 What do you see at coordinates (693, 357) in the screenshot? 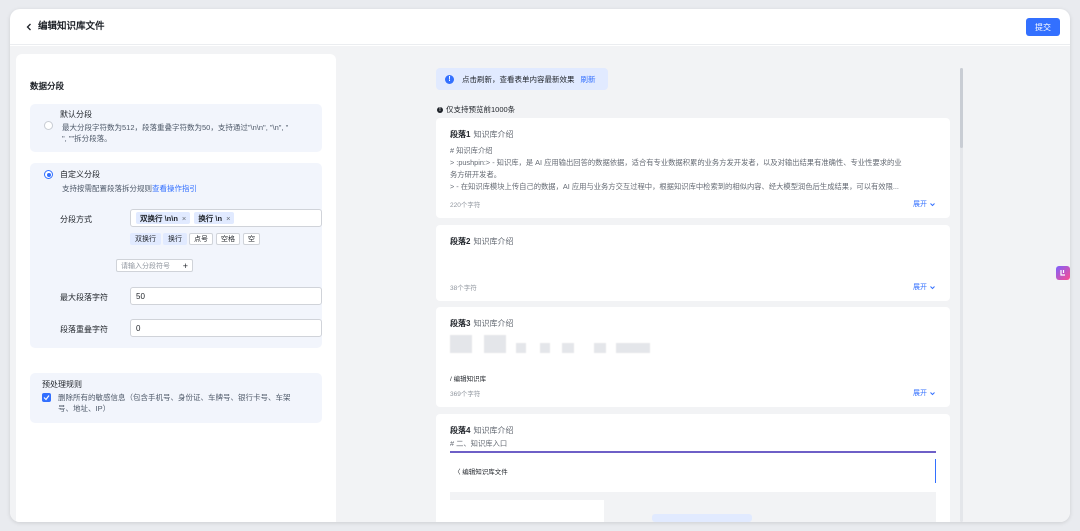
I see `segment-card-3: 段落3 知识库介绍 / 编辑知识库 369个字符 展开` at bounding box center [693, 357].